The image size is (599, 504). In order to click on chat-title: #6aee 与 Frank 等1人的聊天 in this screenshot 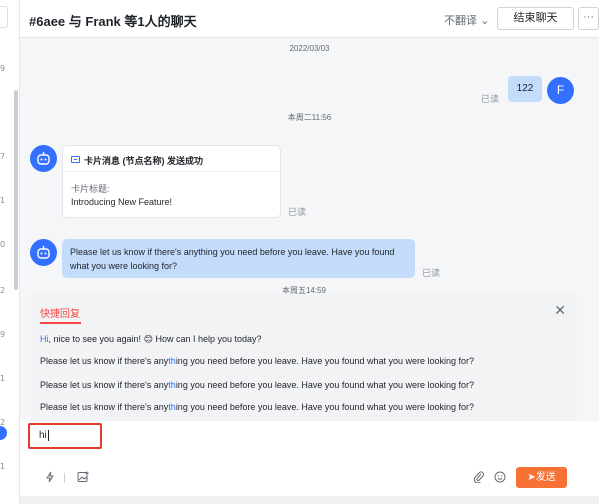, I will do `click(113, 21)`.